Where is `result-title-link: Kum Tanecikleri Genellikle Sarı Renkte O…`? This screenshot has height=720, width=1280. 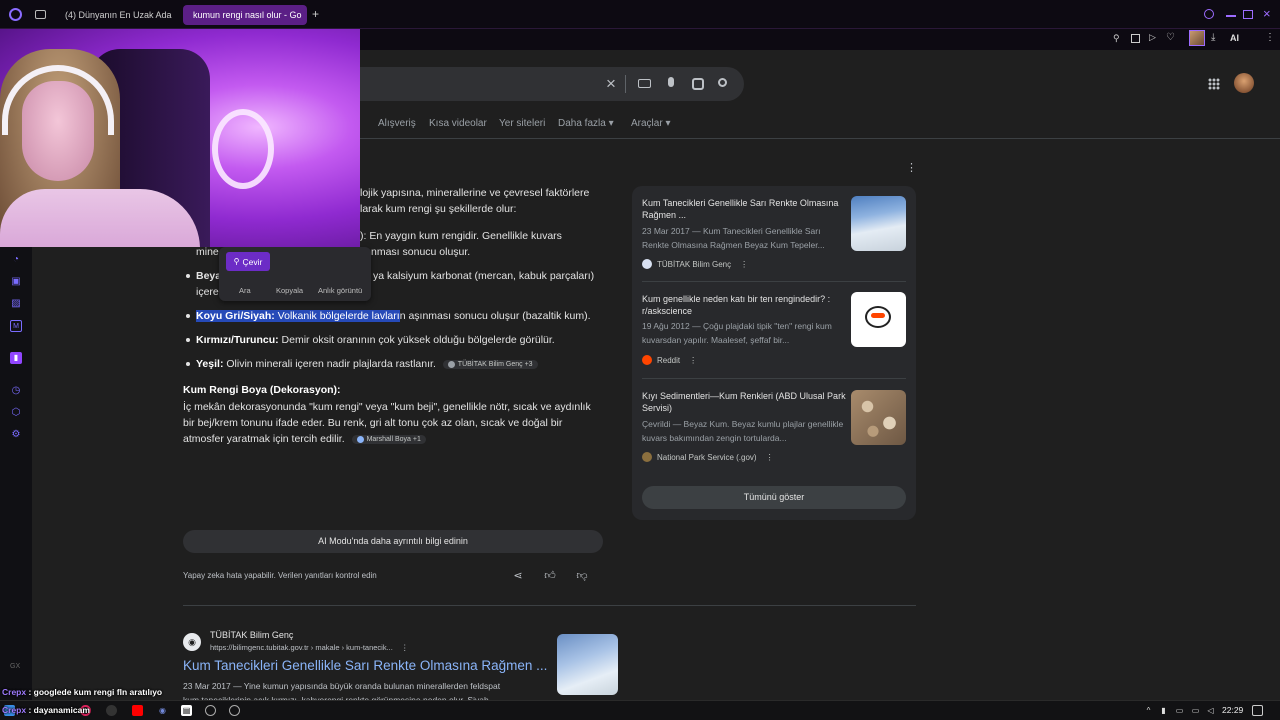
result-title-link: Kum Tanecikleri Genellikle Sarı Renkte O… is located at coordinates (365, 665).